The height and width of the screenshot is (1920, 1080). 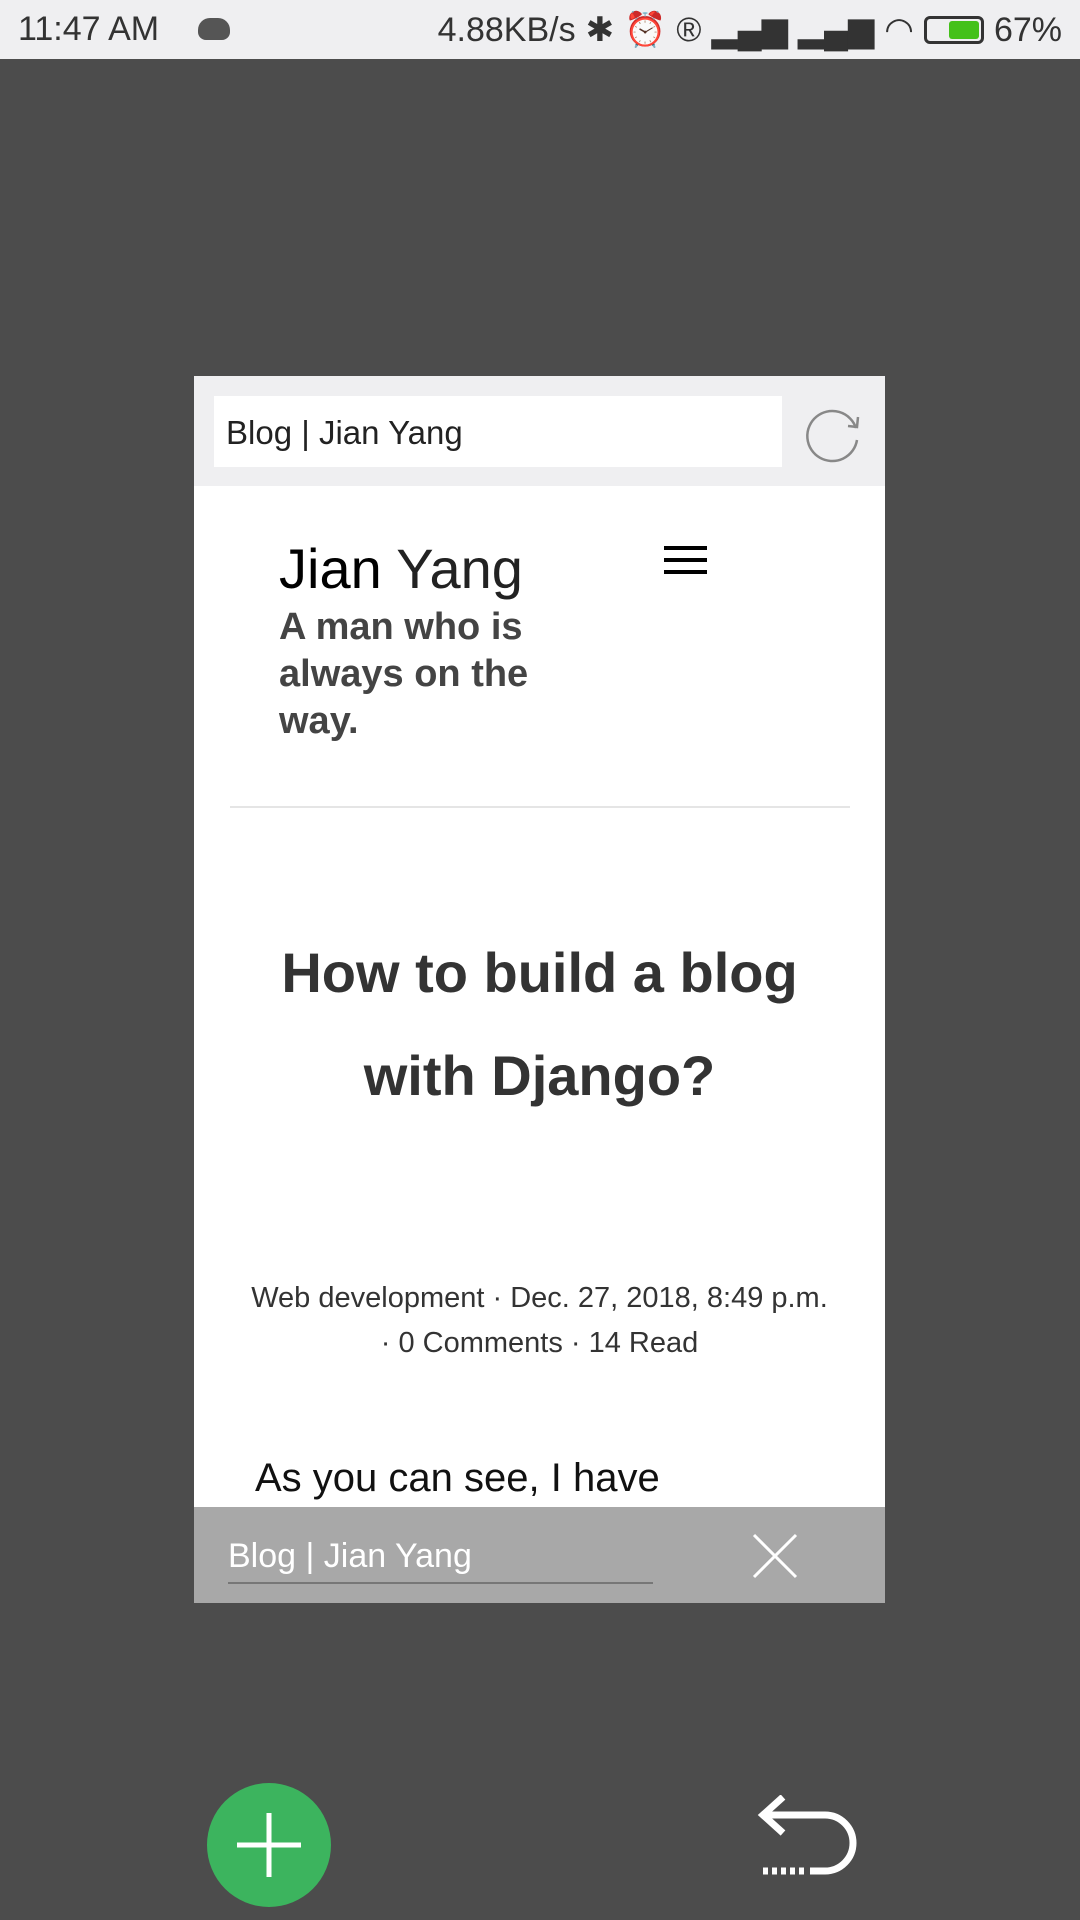 I want to click on site-tagline: A man who is always on the way., so click(x=404, y=674).